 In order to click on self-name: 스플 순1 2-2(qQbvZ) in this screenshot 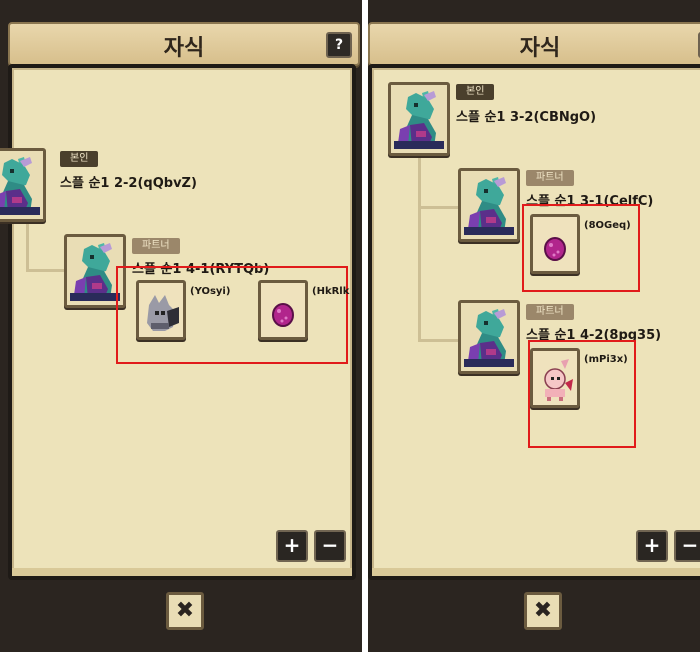, I will do `click(128, 183)`.